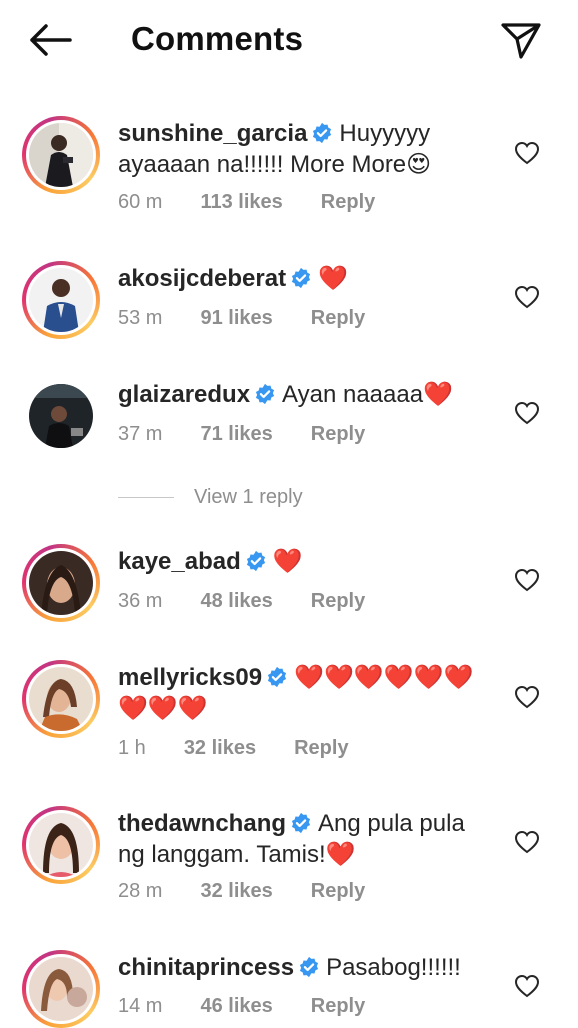  I want to click on back-arrow-icon, so click(51, 40).